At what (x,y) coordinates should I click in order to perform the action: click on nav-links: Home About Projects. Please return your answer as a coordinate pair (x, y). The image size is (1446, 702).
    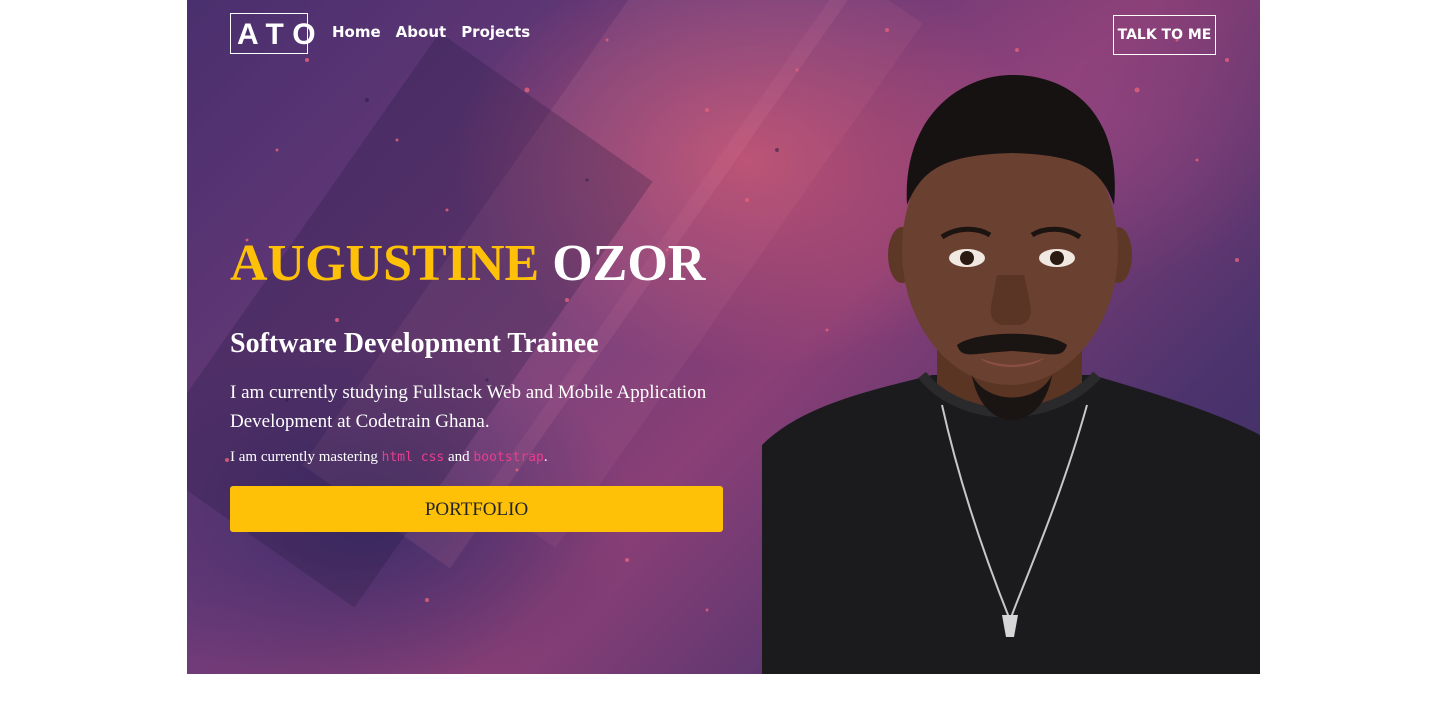
    Looking at the image, I should click on (431, 32).